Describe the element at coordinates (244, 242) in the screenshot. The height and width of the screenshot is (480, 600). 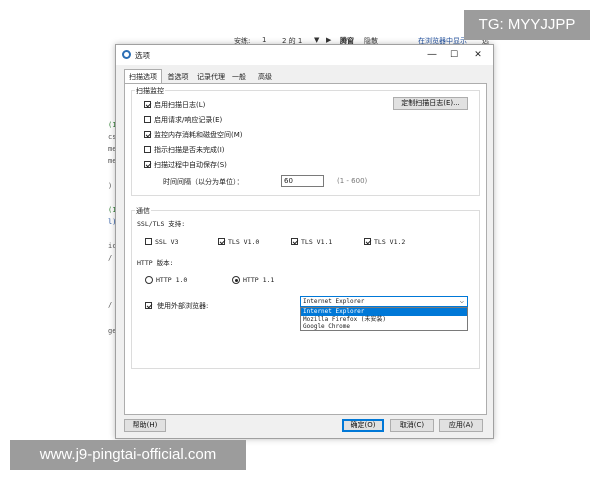
I see `tls-v10-label: TLS V1.0` at that location.